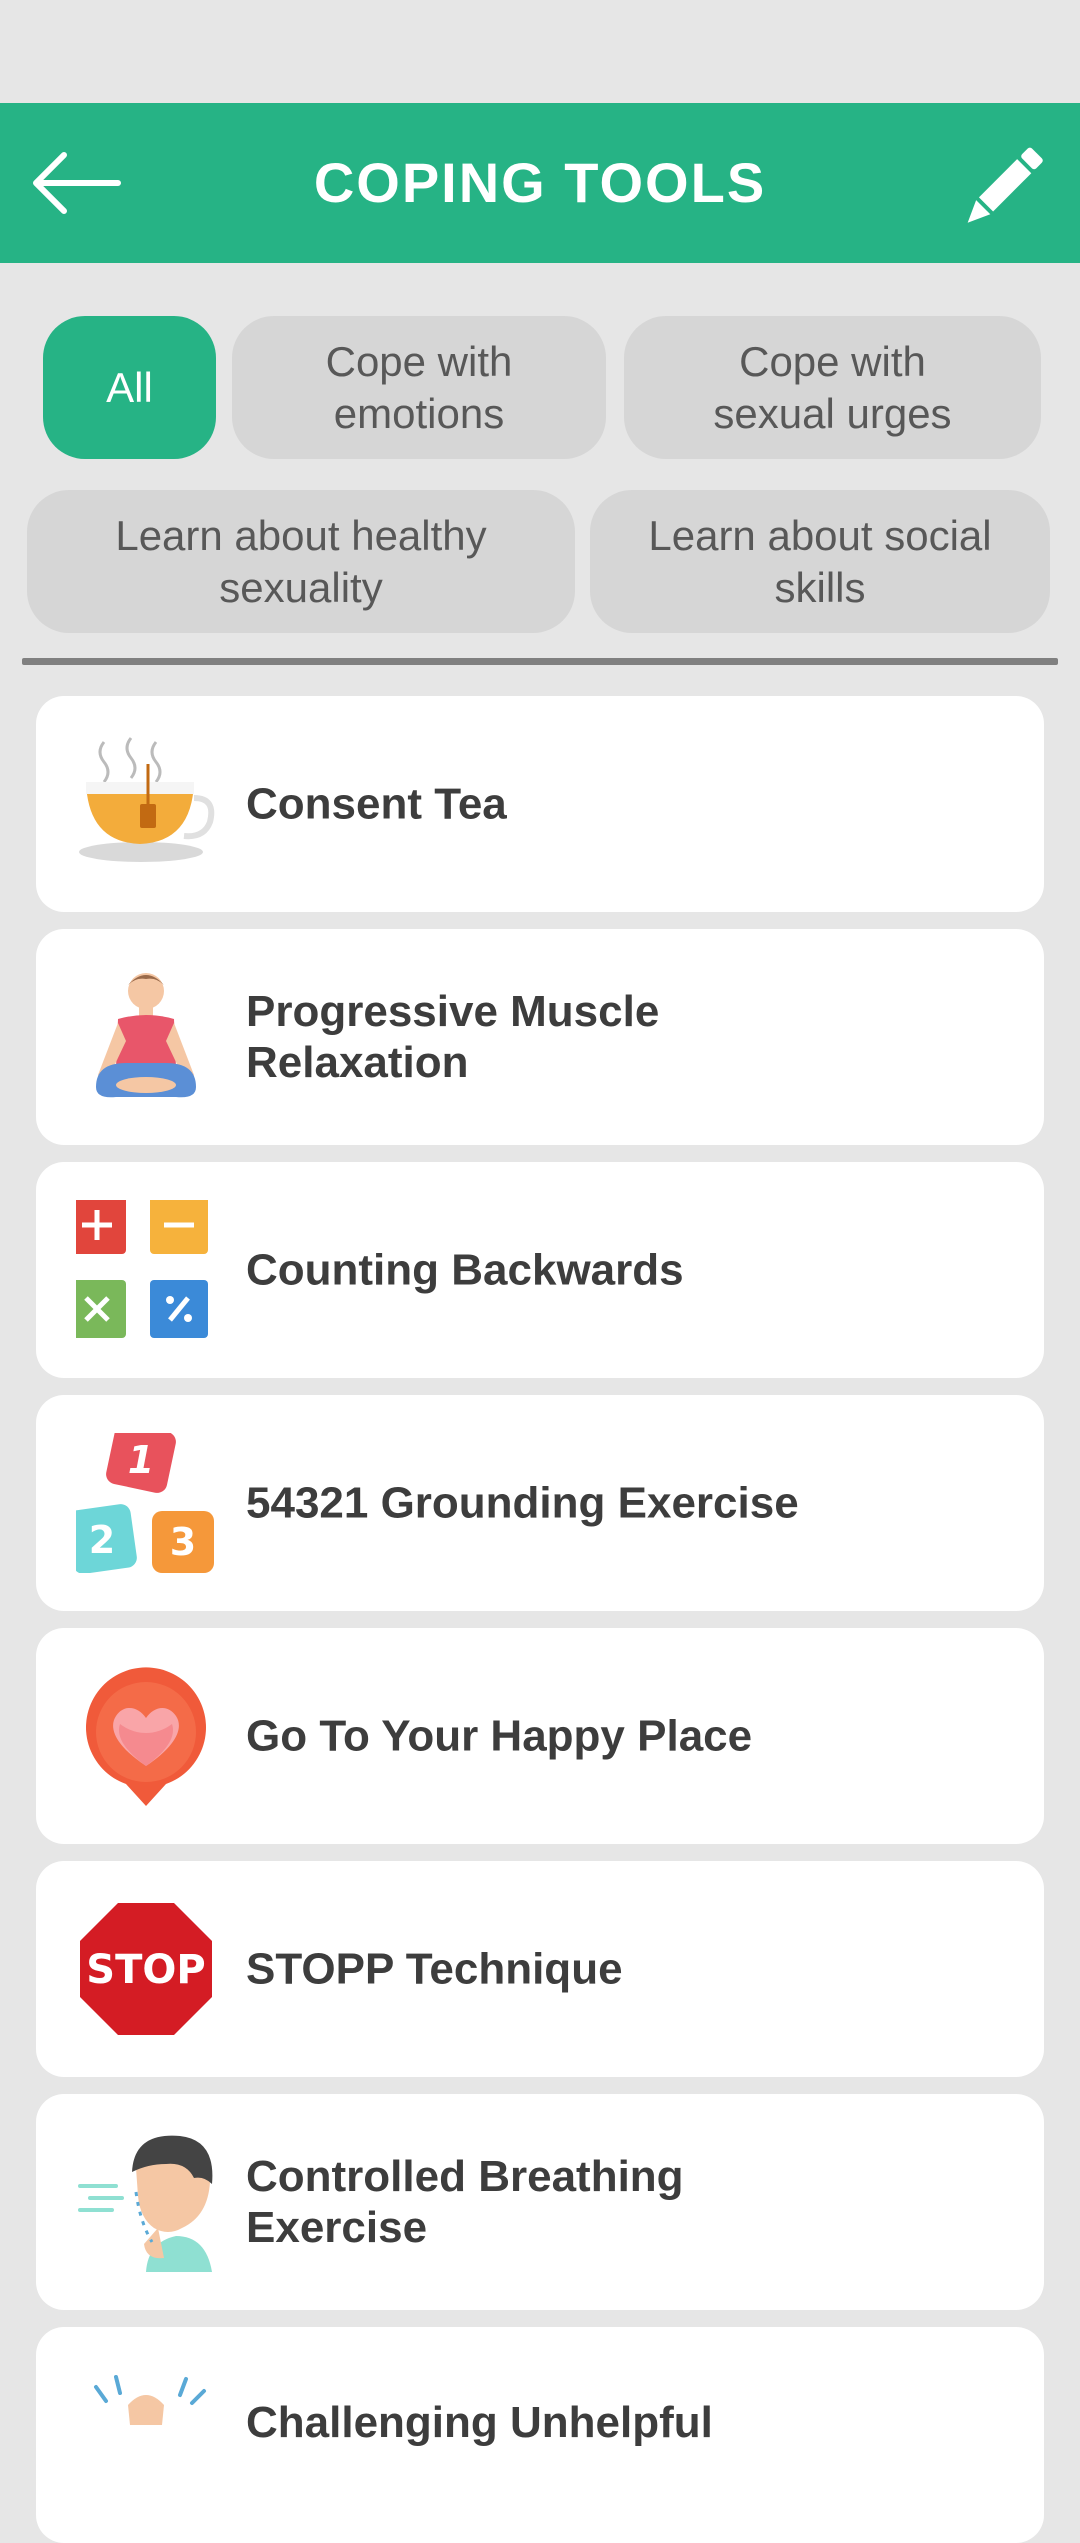 This screenshot has height=2543, width=1080. Describe the element at coordinates (146, 2435) in the screenshot. I see `person-cheering-icon` at that location.